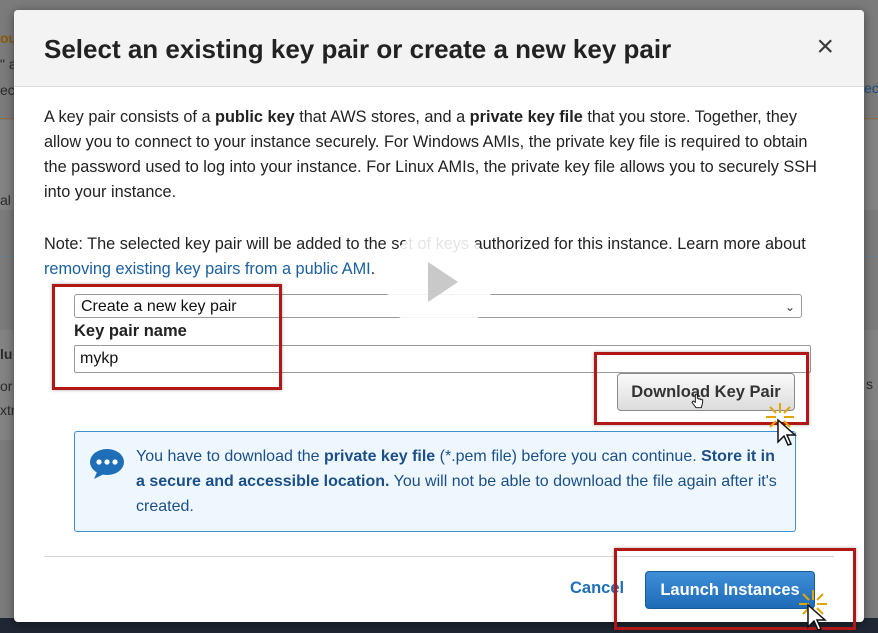 The width and height of the screenshot is (878, 633). Describe the element at coordinates (568, 456) in the screenshot. I see `info-text: (*.pem file) before you can continue.` at that location.